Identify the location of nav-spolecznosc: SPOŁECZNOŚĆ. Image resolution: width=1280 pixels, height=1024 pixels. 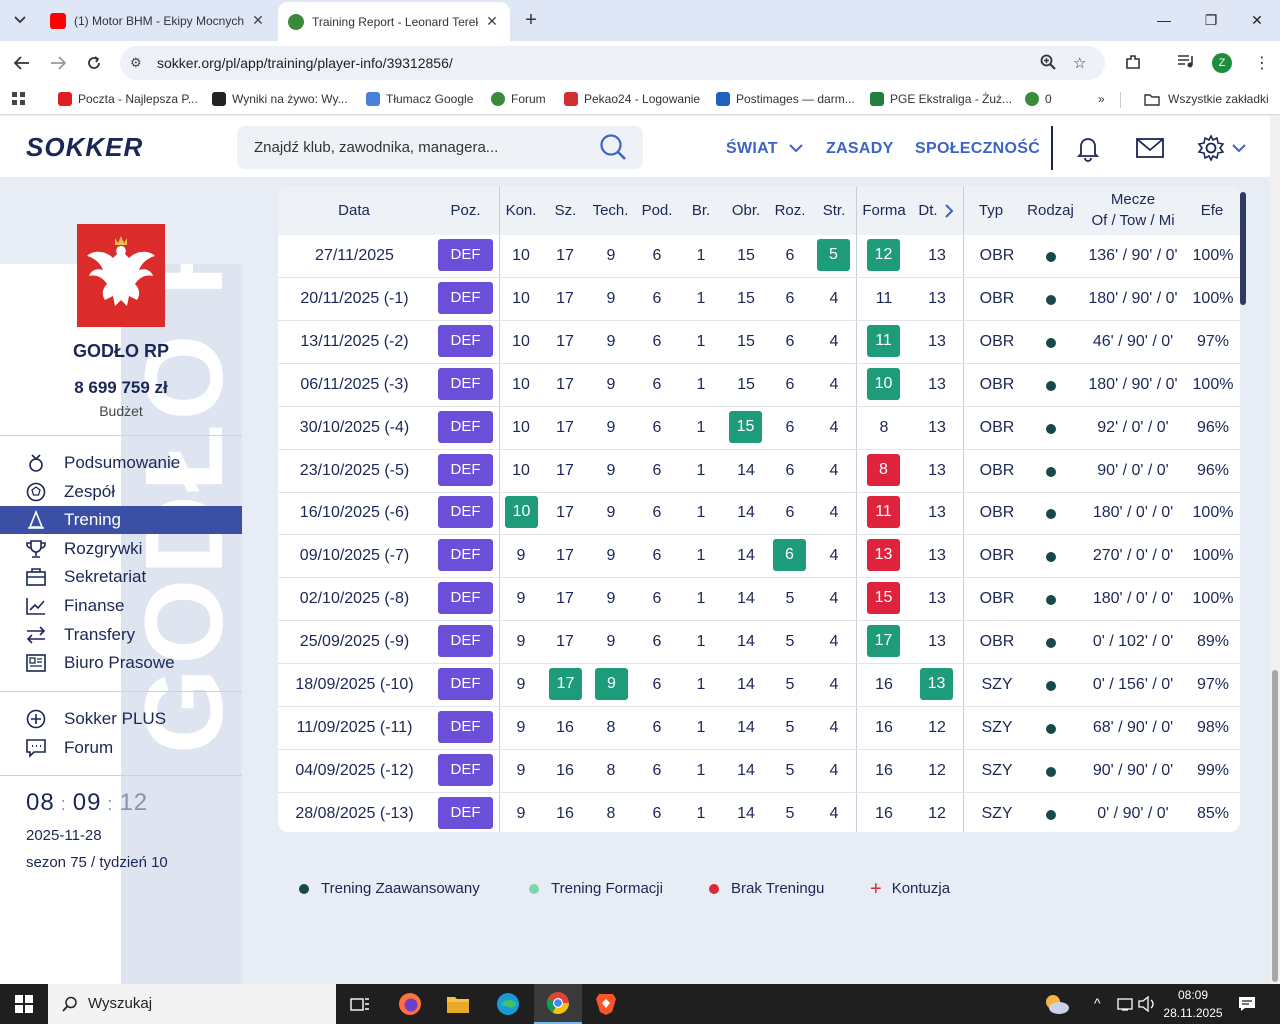
(977, 149).